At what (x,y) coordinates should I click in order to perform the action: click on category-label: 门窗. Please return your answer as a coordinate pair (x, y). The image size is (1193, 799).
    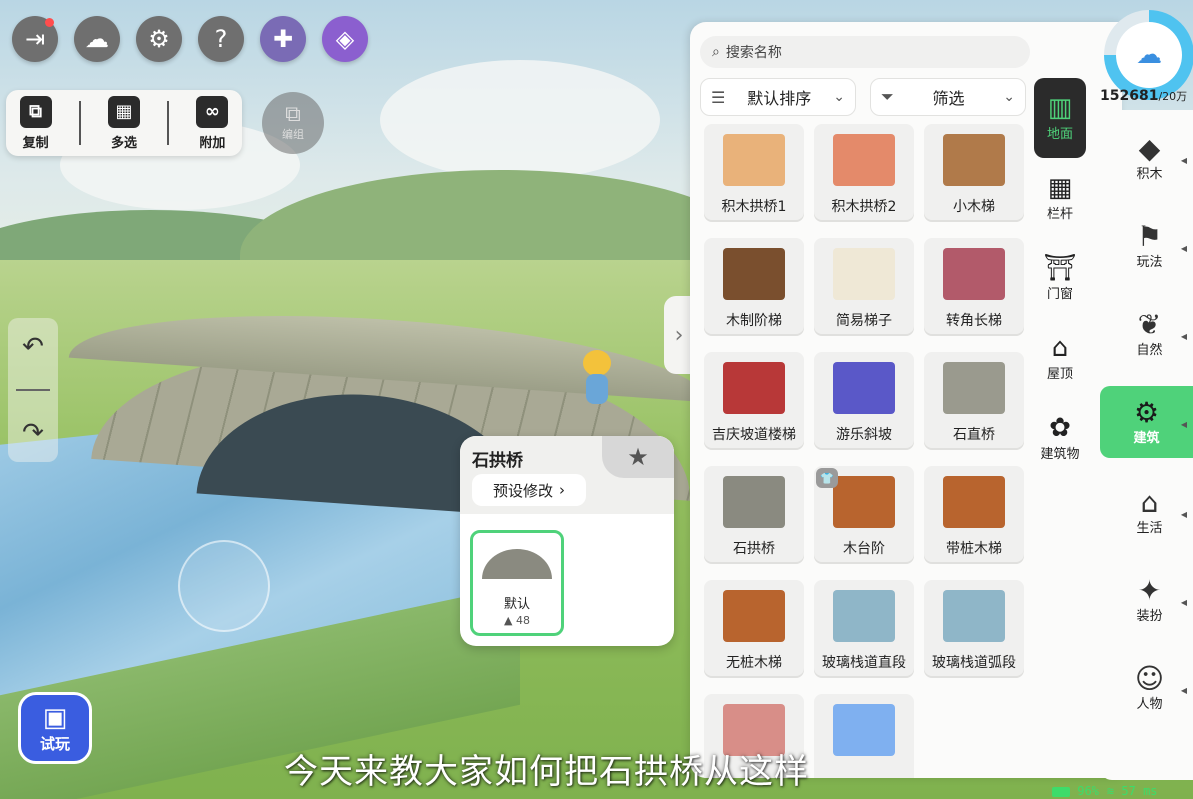
    Looking at the image, I should click on (1059, 294).